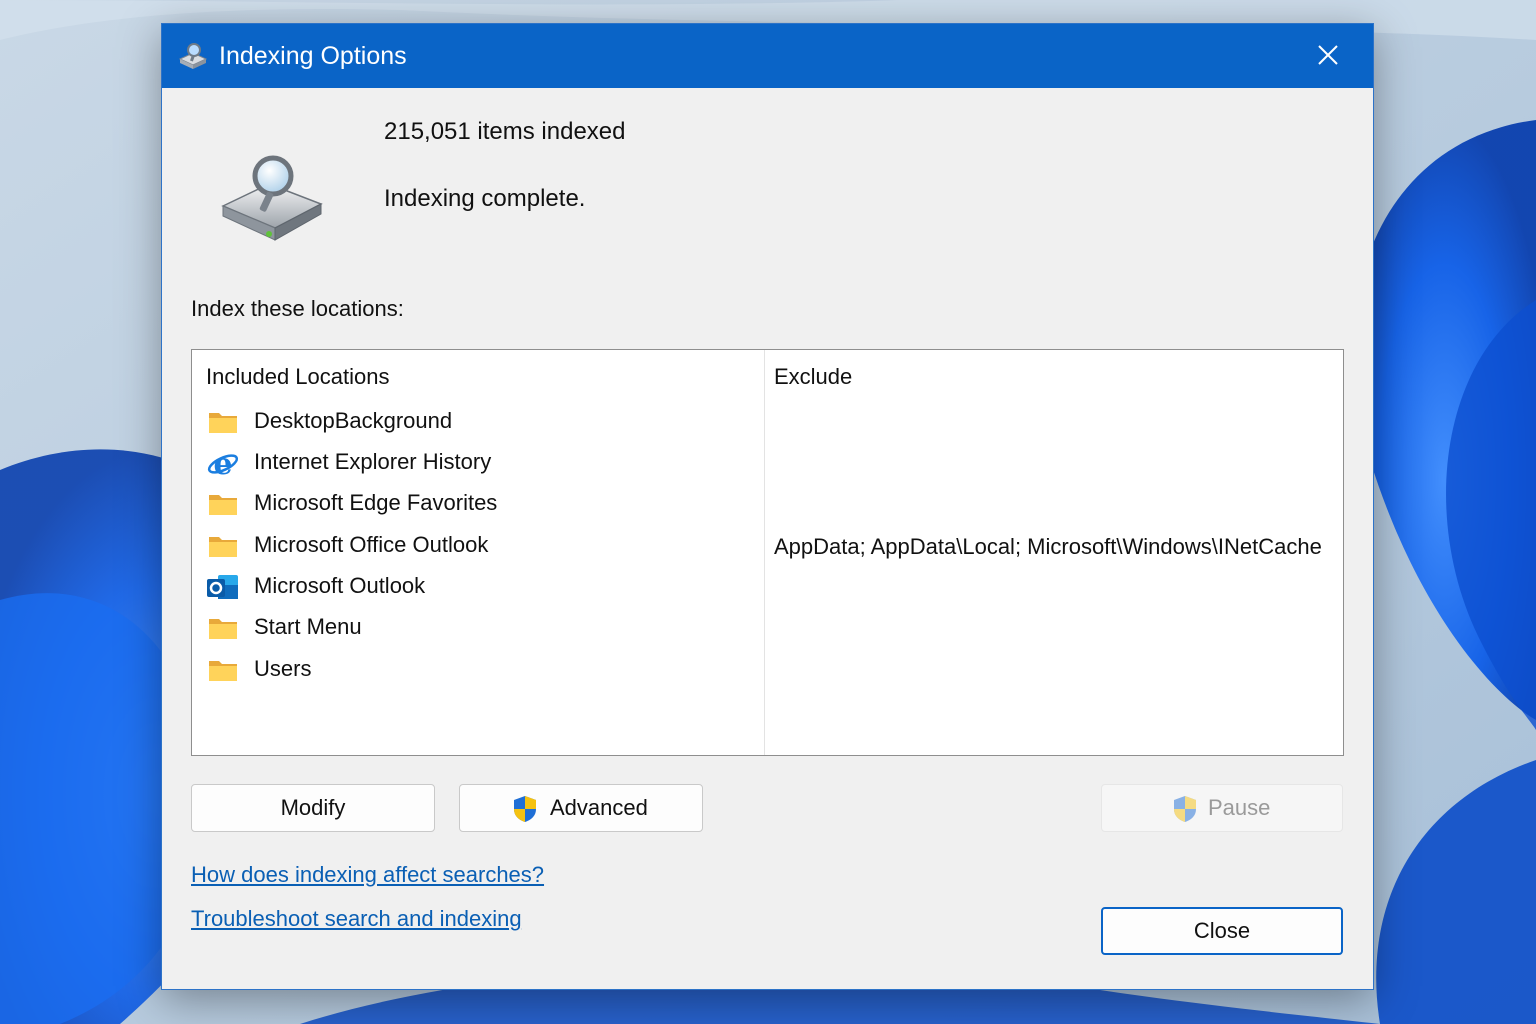 This screenshot has width=1536, height=1024. I want to click on indexed-drive-magnifier-icon, so click(272, 198).